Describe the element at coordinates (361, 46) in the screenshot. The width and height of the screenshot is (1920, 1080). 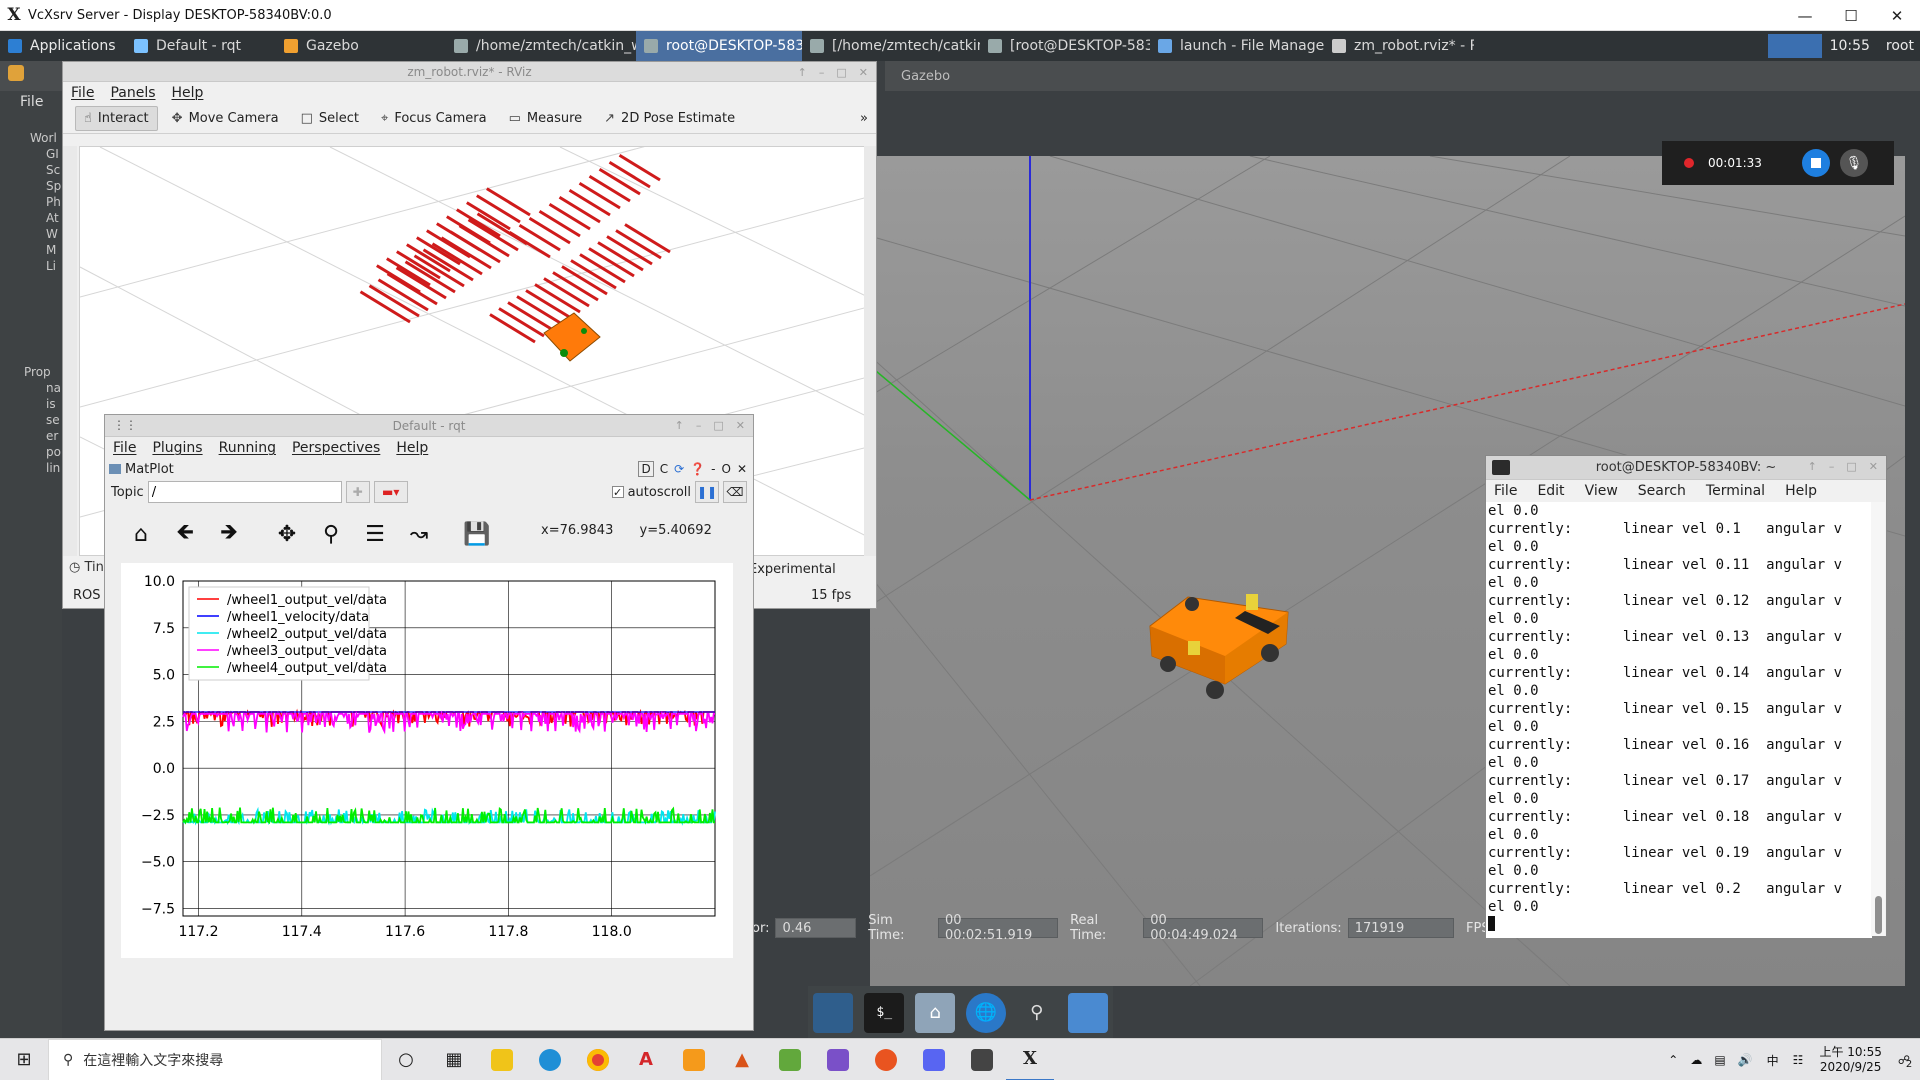
I see `taskbar-task: Gazebo` at that location.